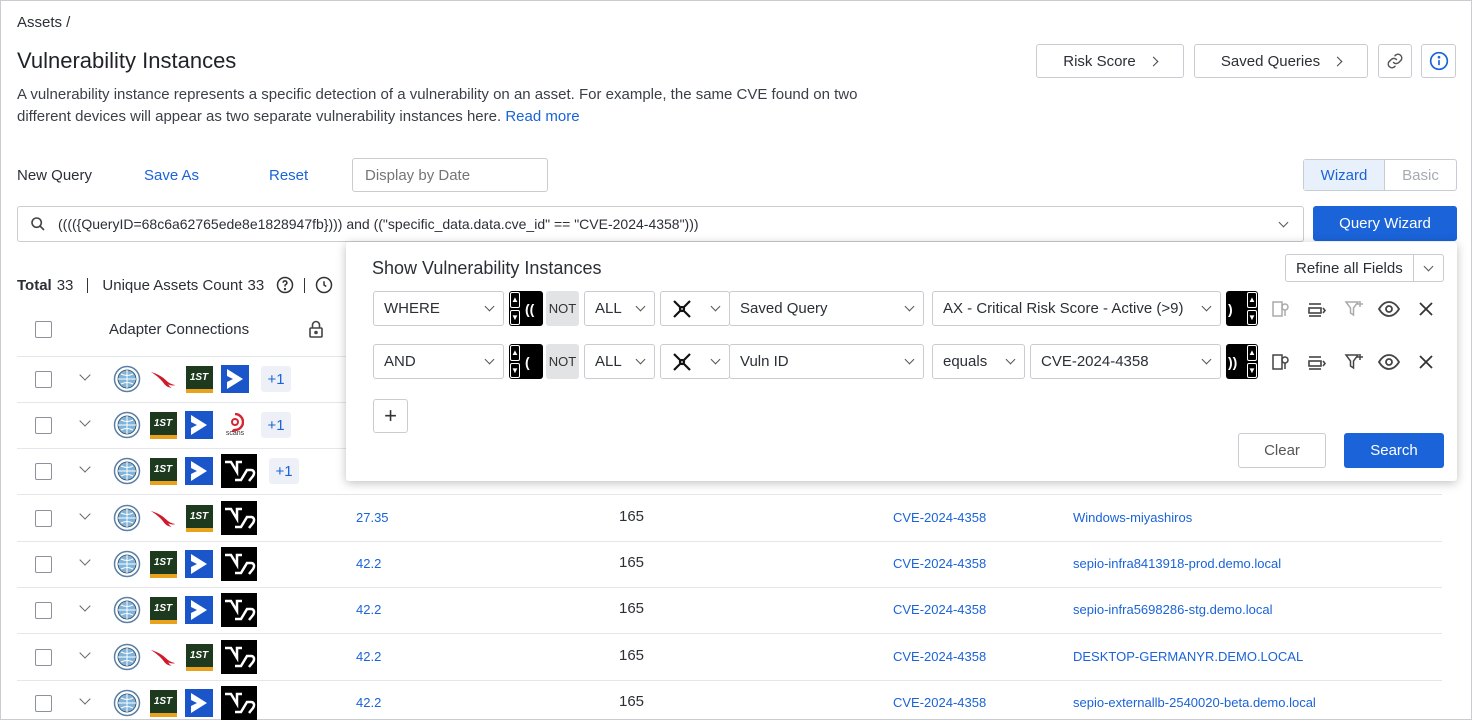  Describe the element at coordinates (438, 308) in the screenshot. I see `logic-select: WHERE` at that location.